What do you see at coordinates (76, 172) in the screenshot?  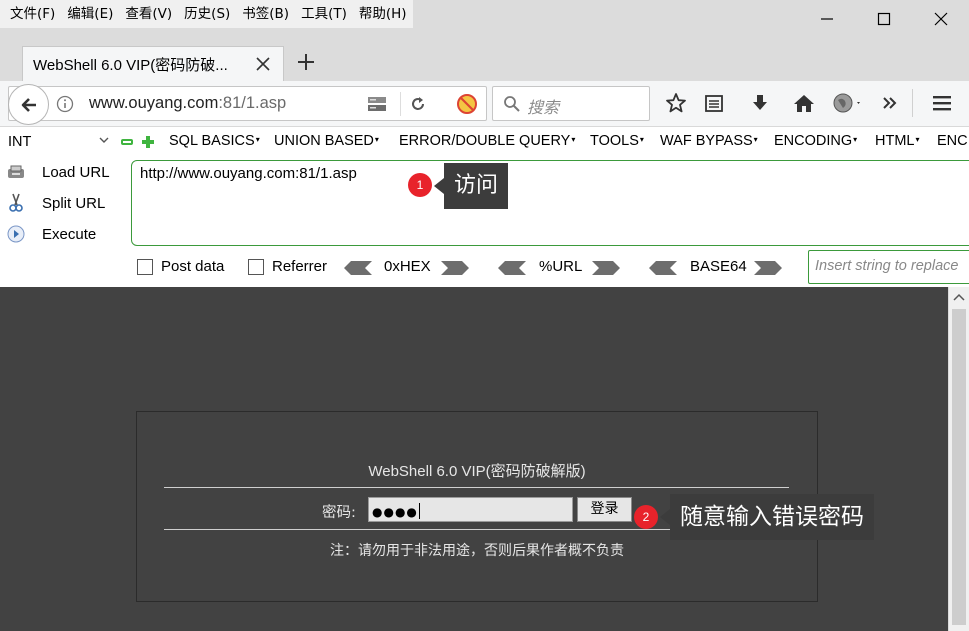 I see `load-url-label: Load URL` at bounding box center [76, 172].